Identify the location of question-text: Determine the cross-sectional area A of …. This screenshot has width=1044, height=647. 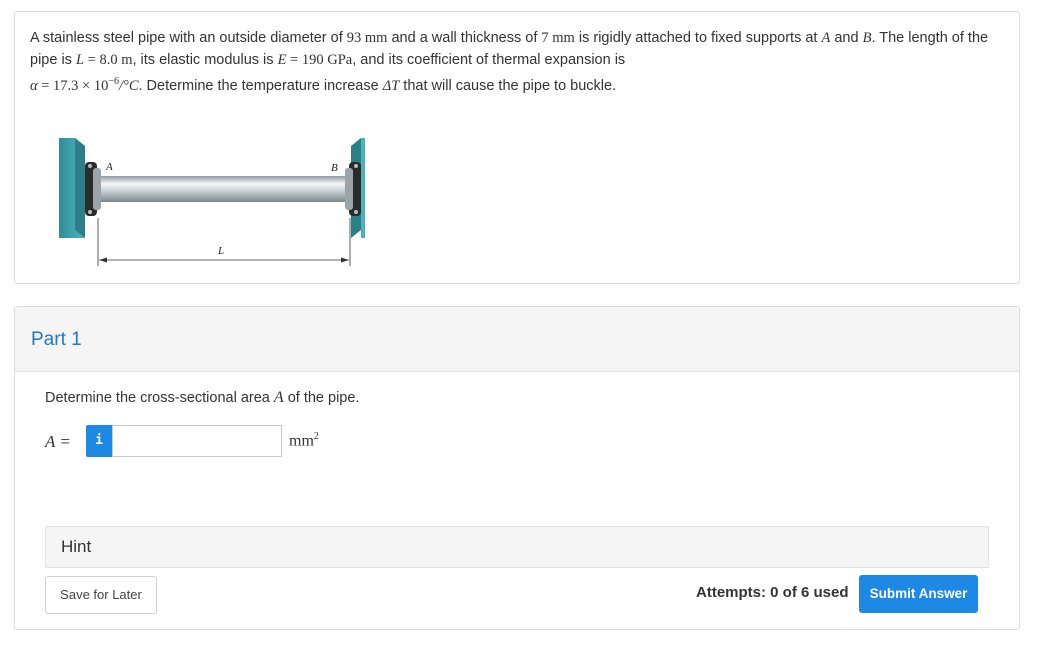
(202, 398).